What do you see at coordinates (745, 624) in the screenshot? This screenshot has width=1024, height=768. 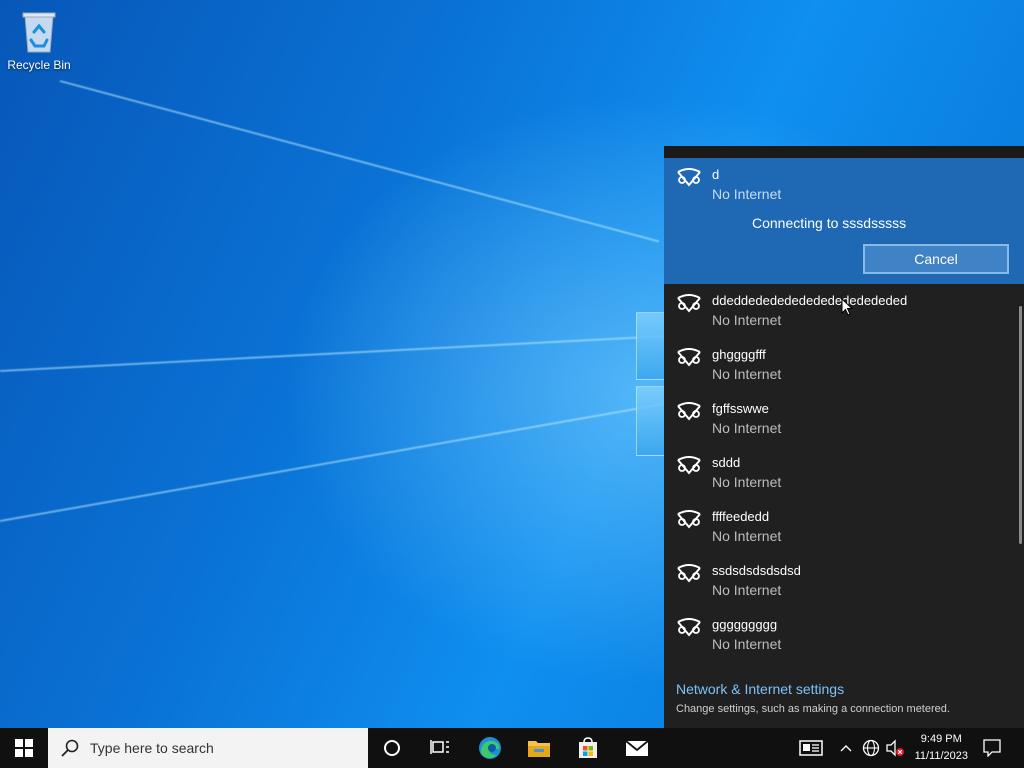 I see `network-name: ggggggggg` at bounding box center [745, 624].